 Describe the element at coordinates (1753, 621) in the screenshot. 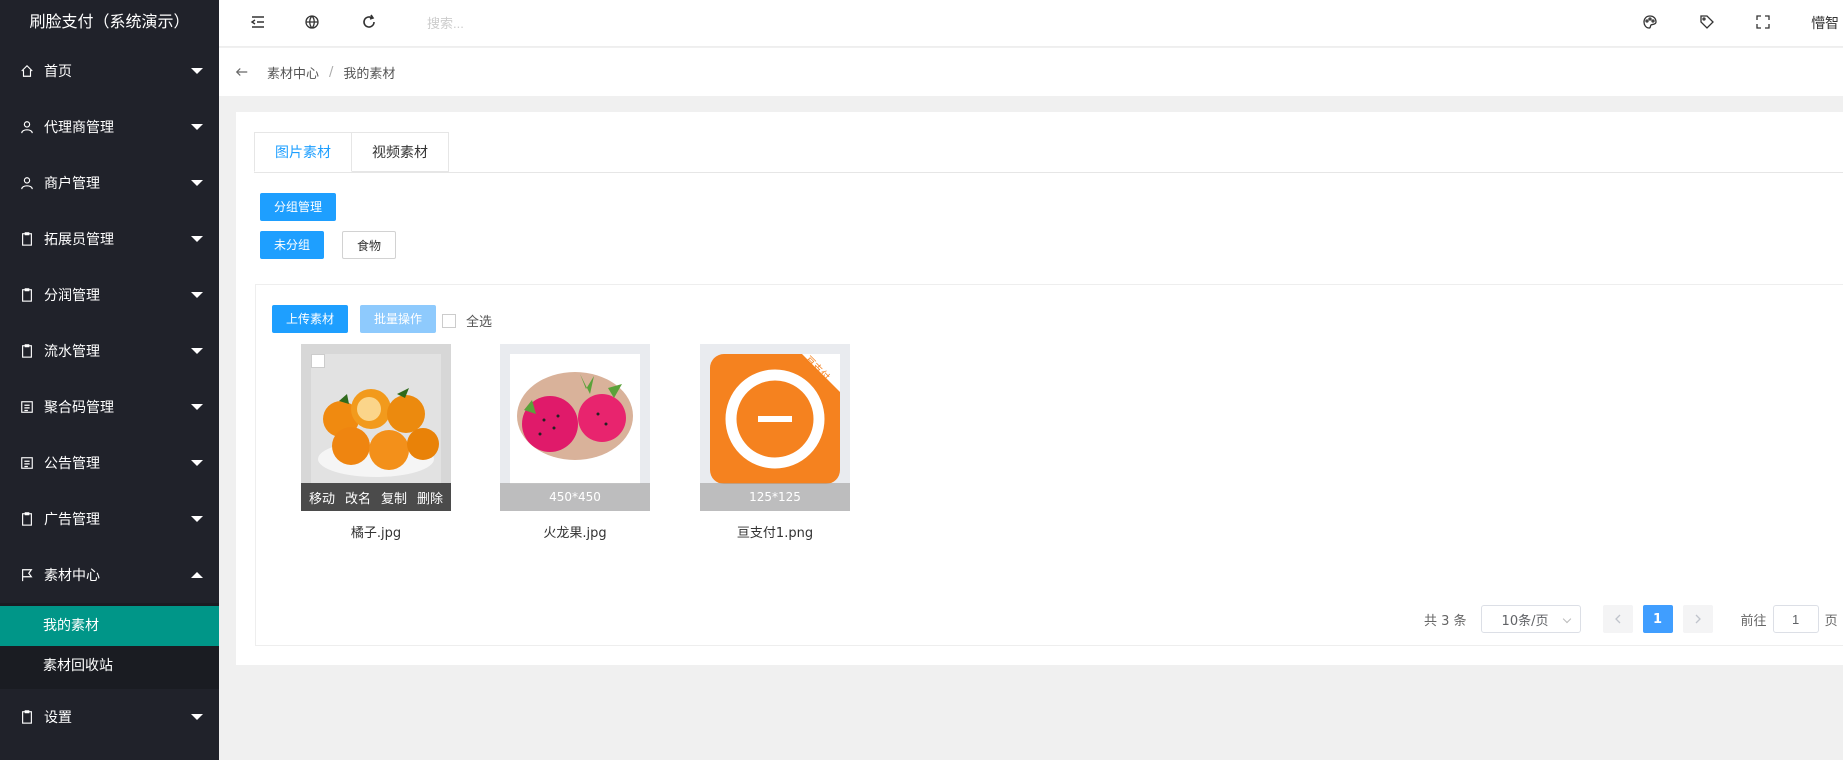

I see `goto-prefix: 前往` at that location.